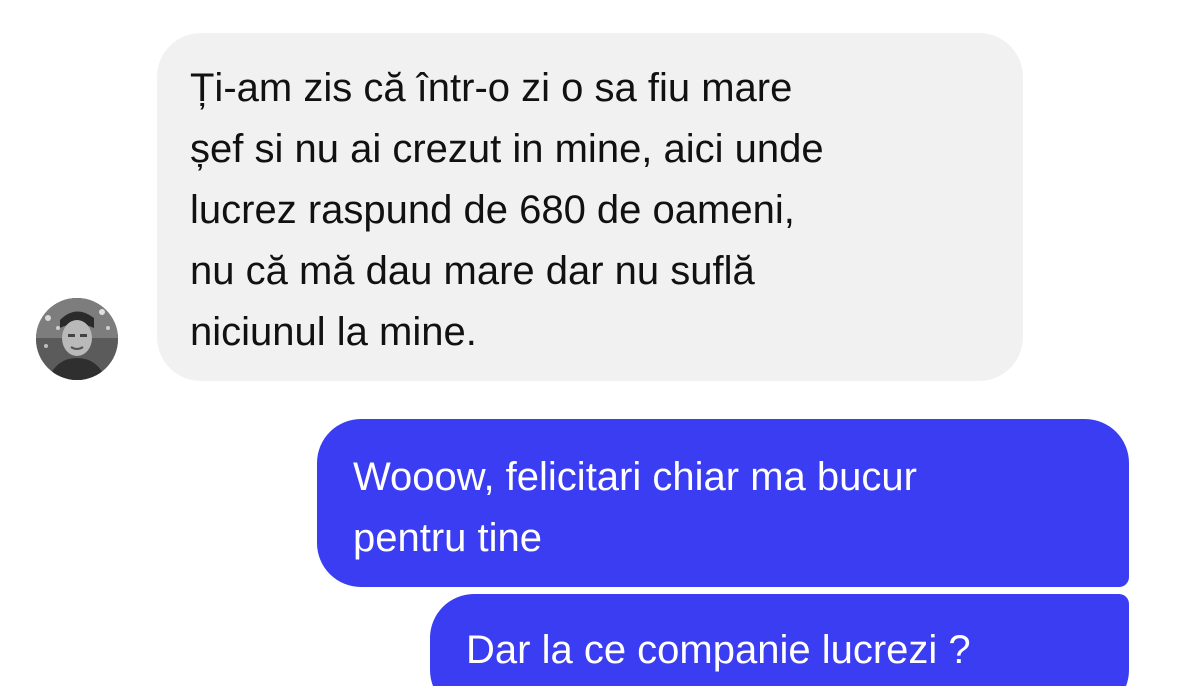  What do you see at coordinates (492, 210) in the screenshot?
I see `message-text-line: lucrez raspund de 680 de oameni,` at bounding box center [492, 210].